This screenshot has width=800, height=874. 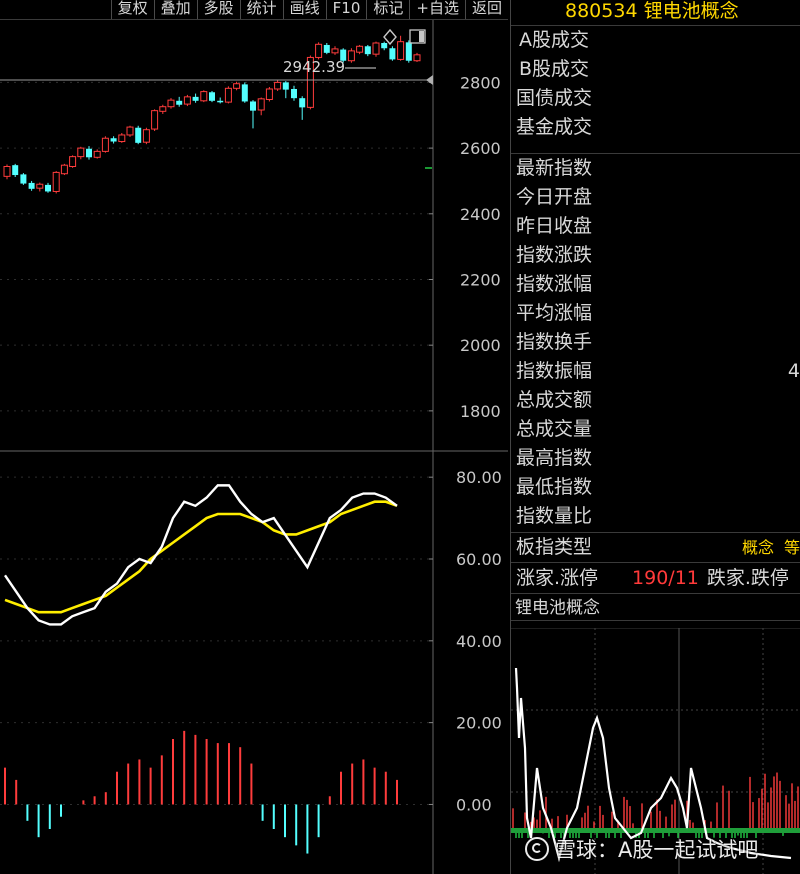 I want to click on mini-zero-band, so click(x=655, y=830).